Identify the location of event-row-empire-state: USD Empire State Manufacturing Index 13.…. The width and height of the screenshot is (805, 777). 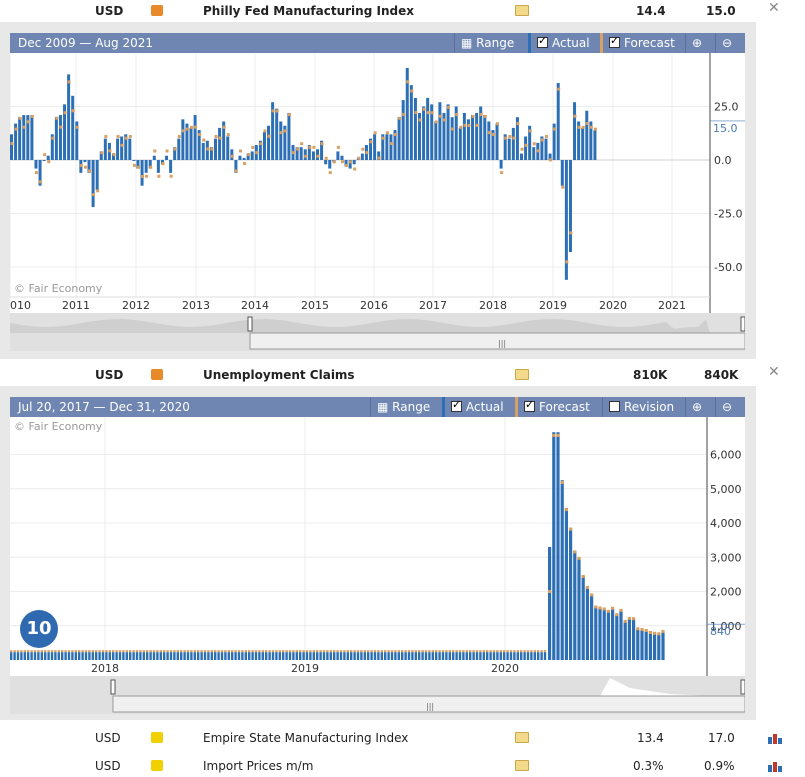
(402, 738).